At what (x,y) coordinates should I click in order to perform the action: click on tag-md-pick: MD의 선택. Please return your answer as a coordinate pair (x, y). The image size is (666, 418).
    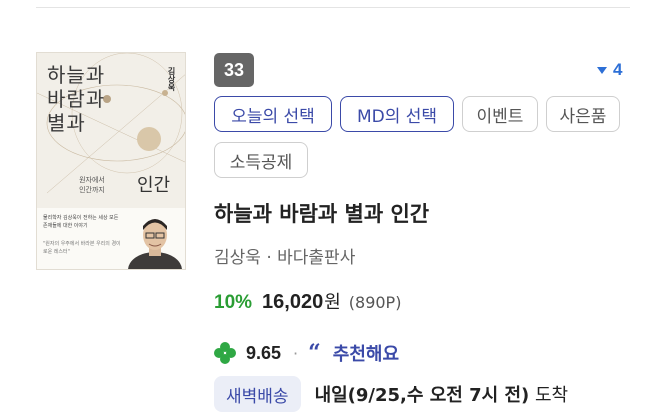
    Looking at the image, I should click on (397, 114).